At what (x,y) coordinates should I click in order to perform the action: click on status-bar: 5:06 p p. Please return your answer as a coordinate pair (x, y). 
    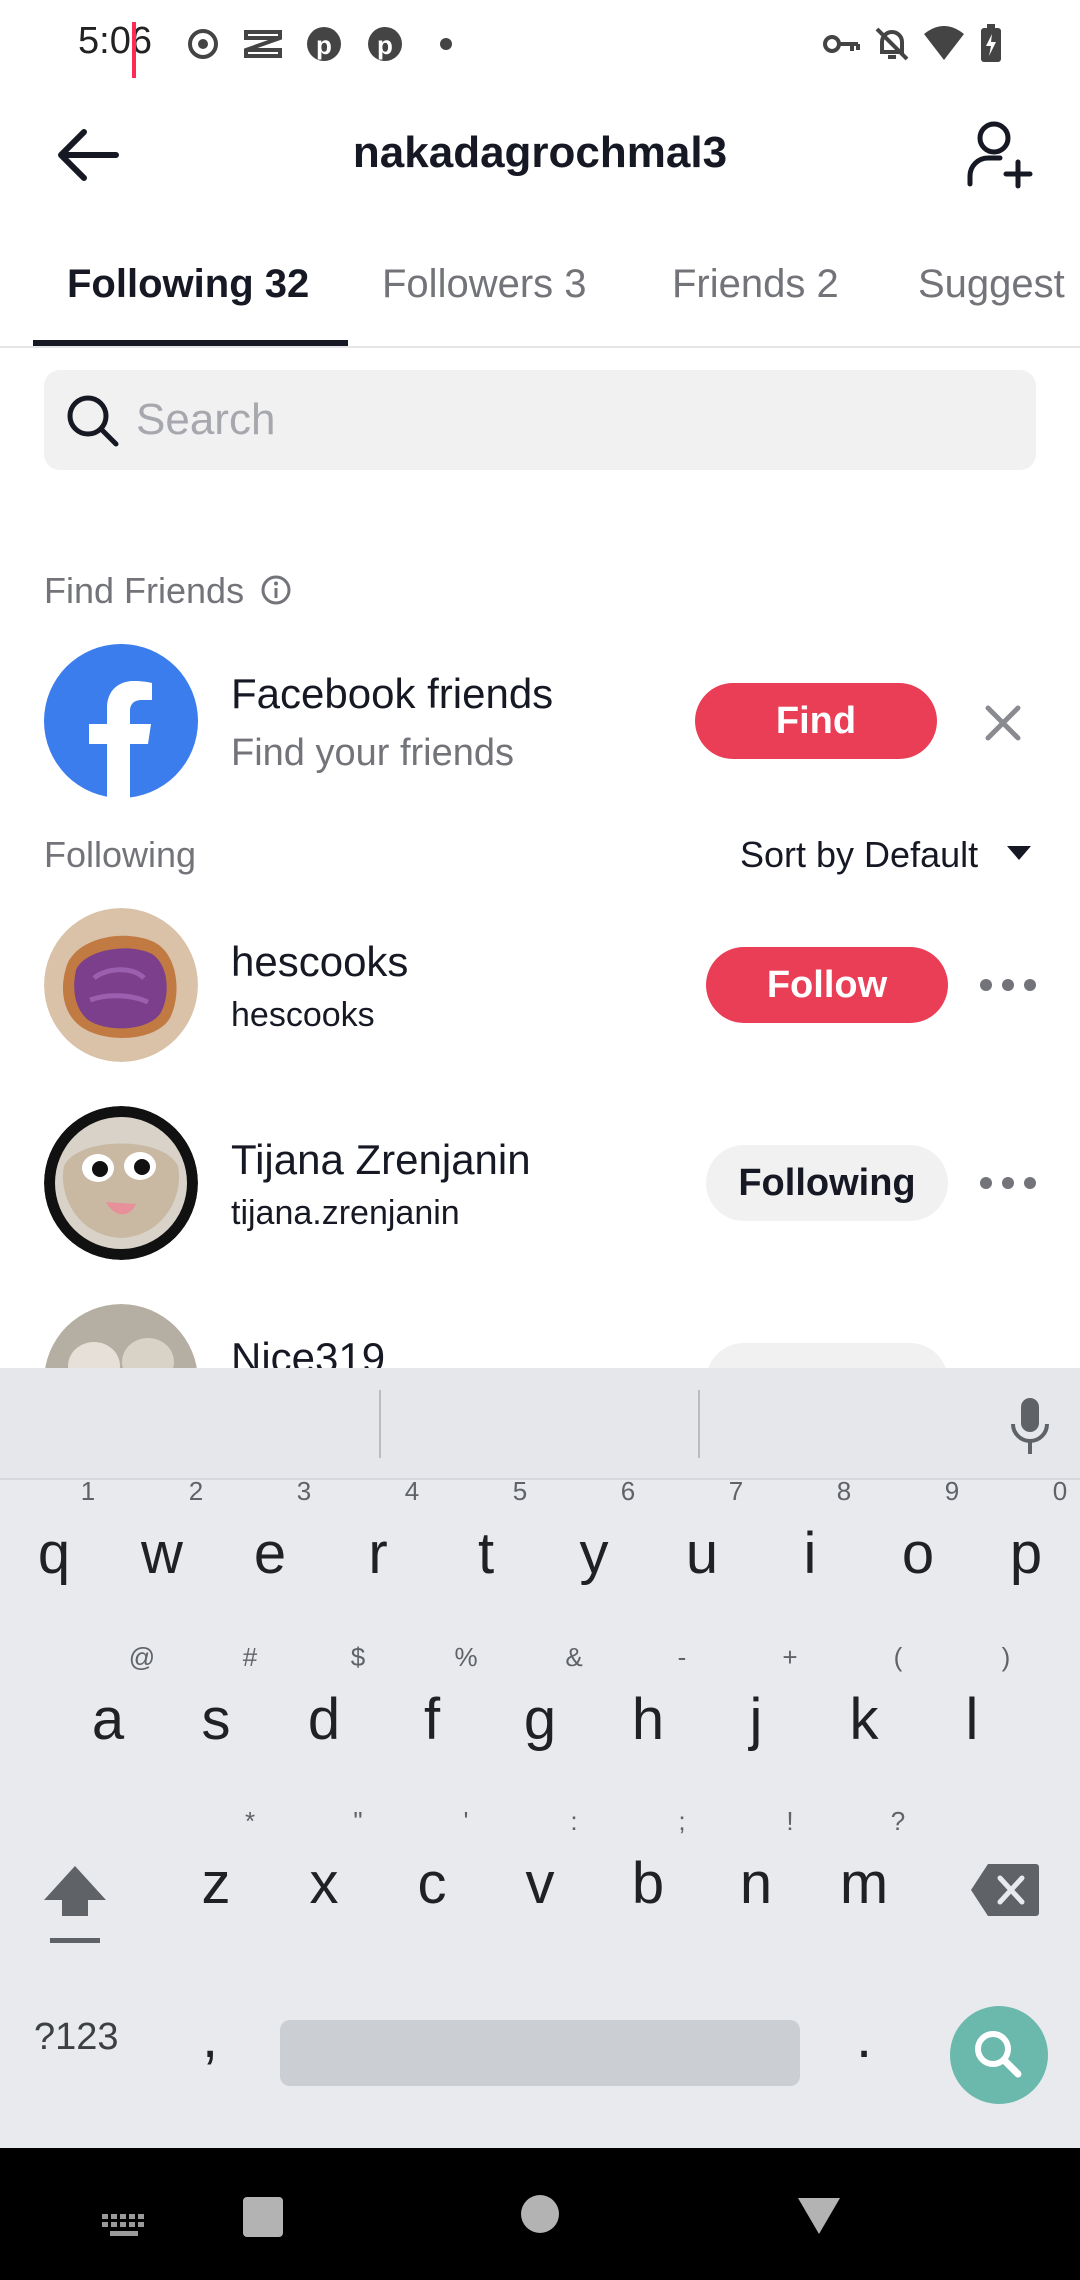
    Looking at the image, I should click on (540, 44).